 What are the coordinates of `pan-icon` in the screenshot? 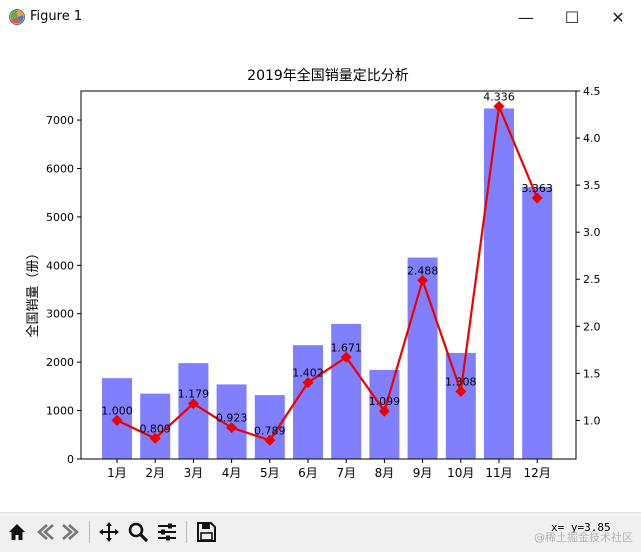 It's located at (109, 532).